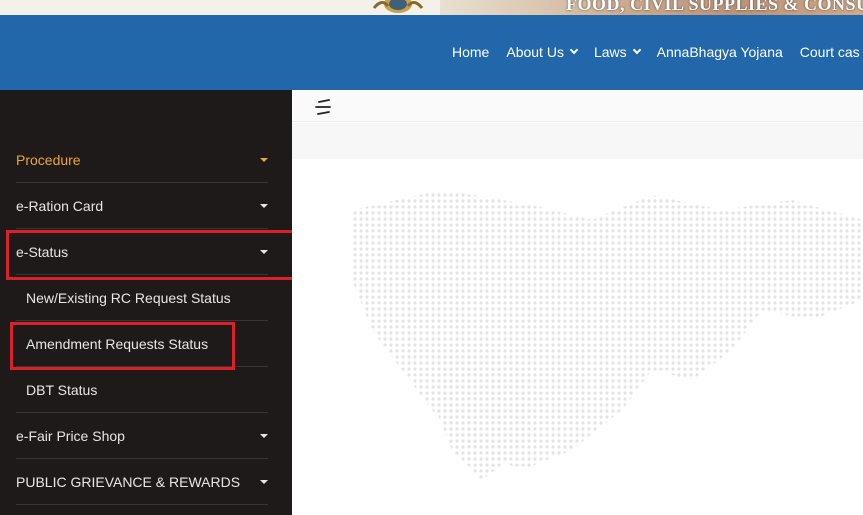  What do you see at coordinates (714, 7) in the screenshot?
I see `department-title: FOOD, CIVIL SUPPLIES & CONSU` at bounding box center [714, 7].